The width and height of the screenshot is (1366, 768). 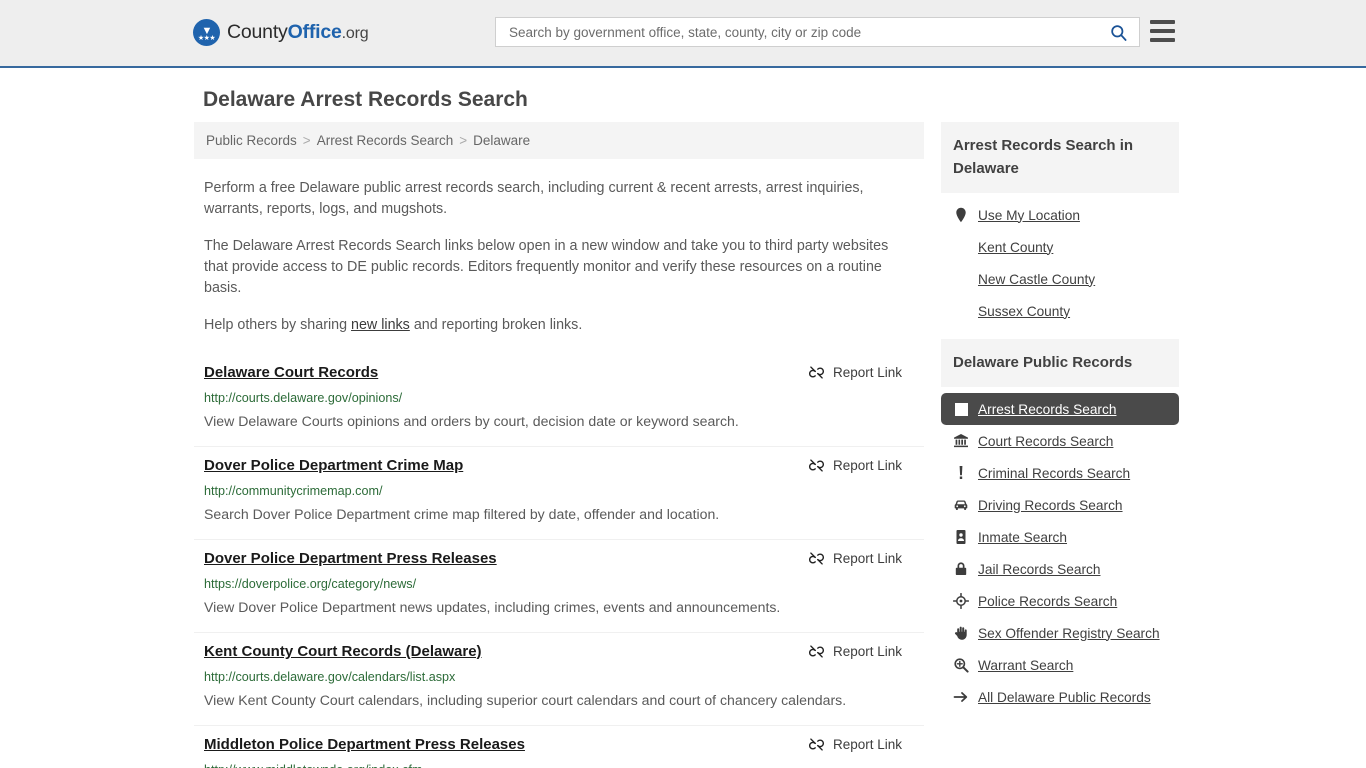 I want to click on site-logo: ▼ ★★★ CountyOffice.org, so click(x=281, y=32).